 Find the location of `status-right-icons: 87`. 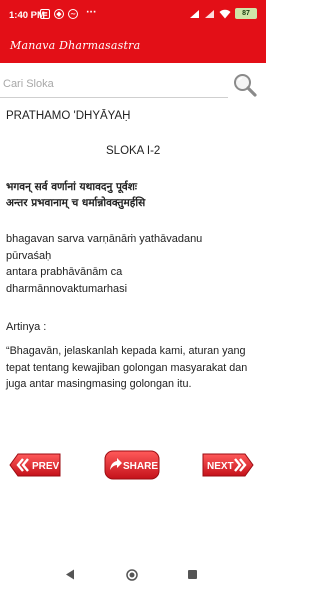

status-right-icons: 87 is located at coordinates (223, 13).